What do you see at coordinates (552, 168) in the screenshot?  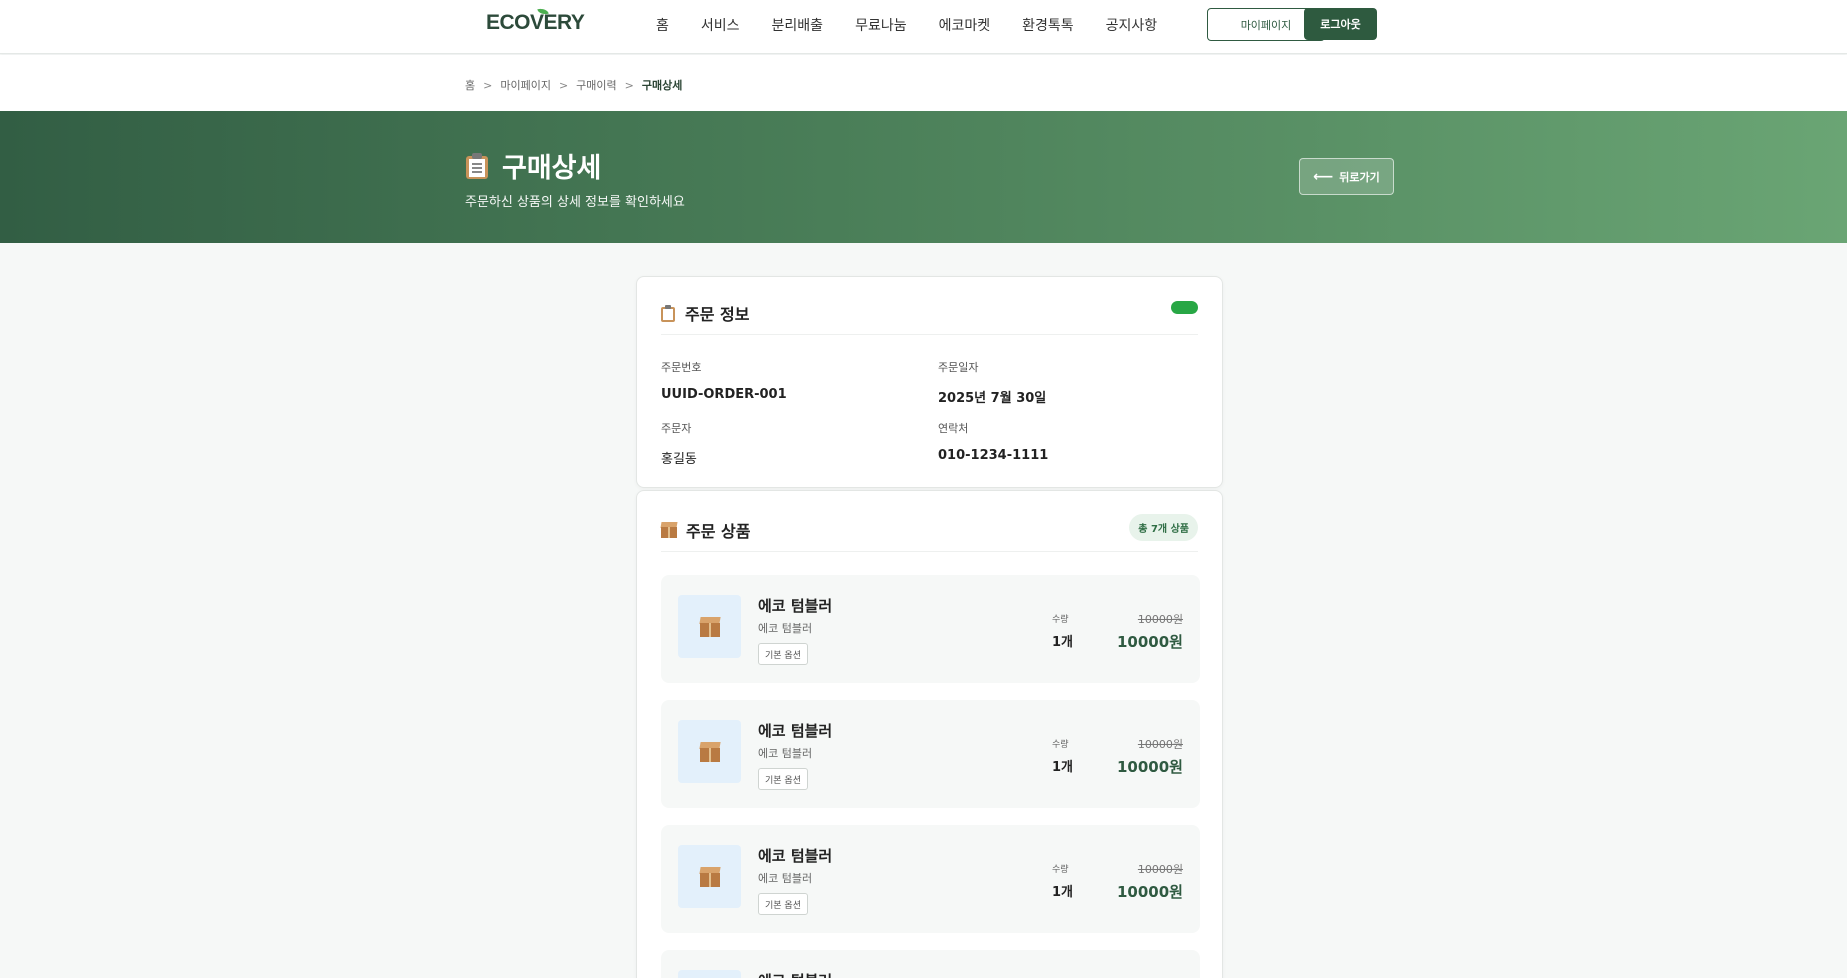 I see `page-title-text: 구매상세` at bounding box center [552, 168].